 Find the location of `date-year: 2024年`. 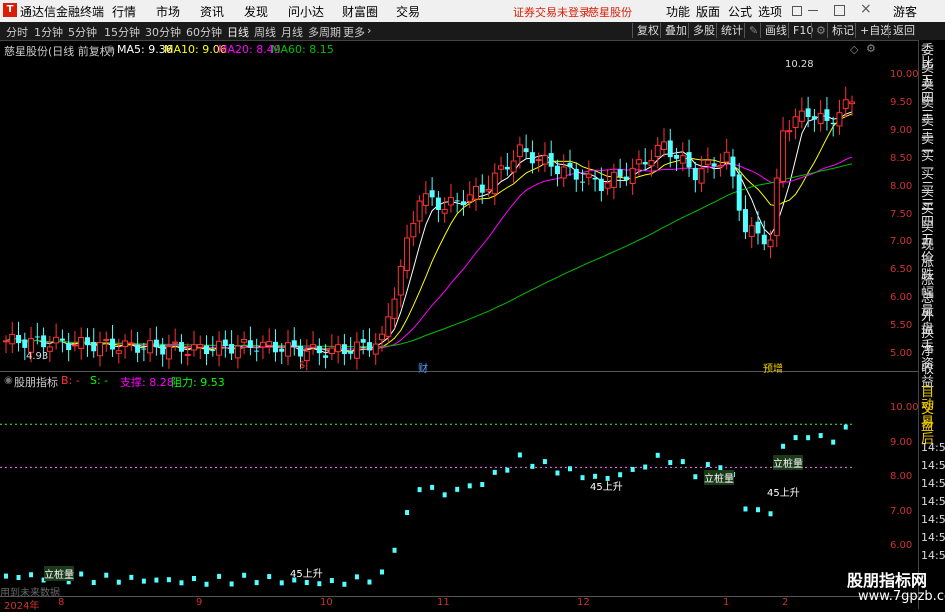

date-year: 2024年 is located at coordinates (22, 606).